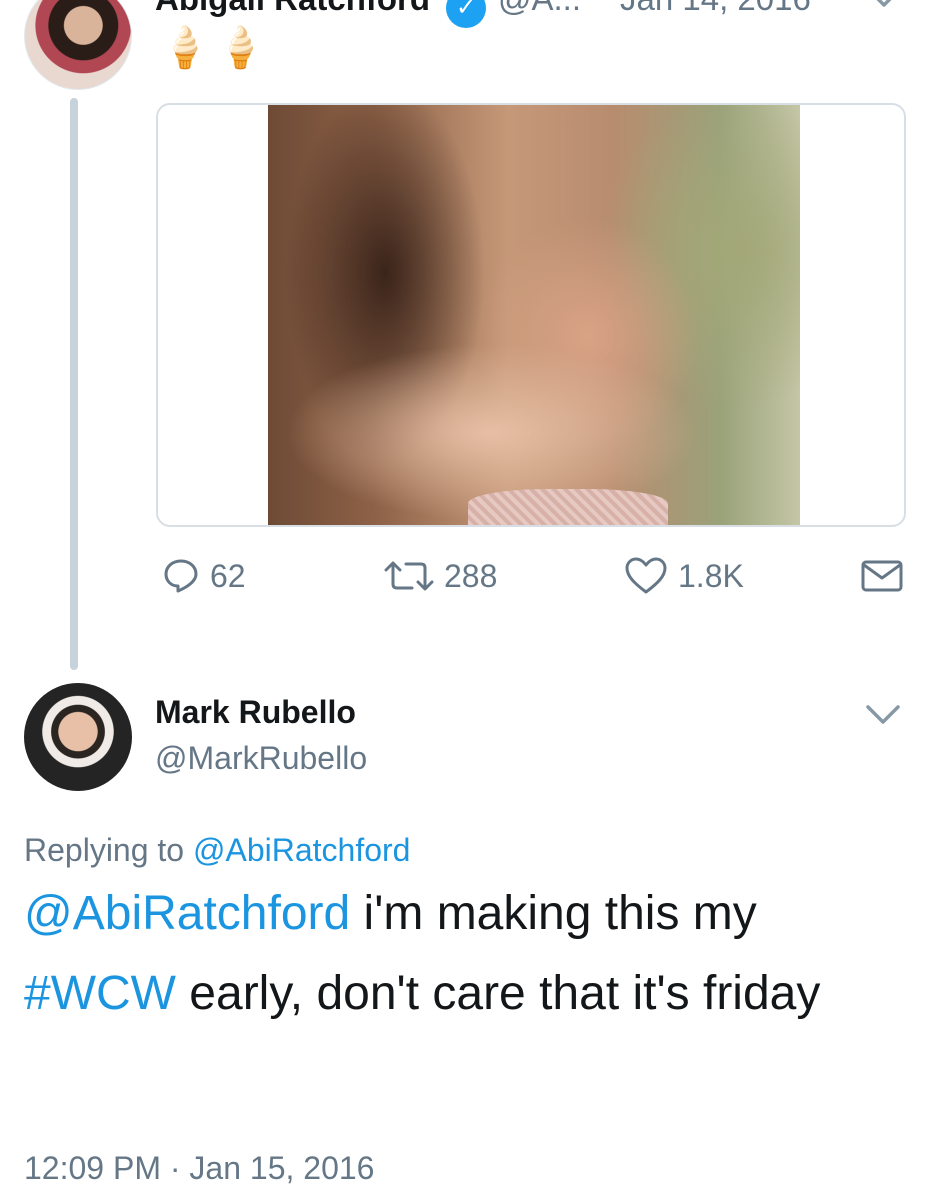 The height and width of the screenshot is (1200, 930). Describe the element at coordinates (553, 913) in the screenshot. I see `tweet-text-segment: i'm making this my` at that location.